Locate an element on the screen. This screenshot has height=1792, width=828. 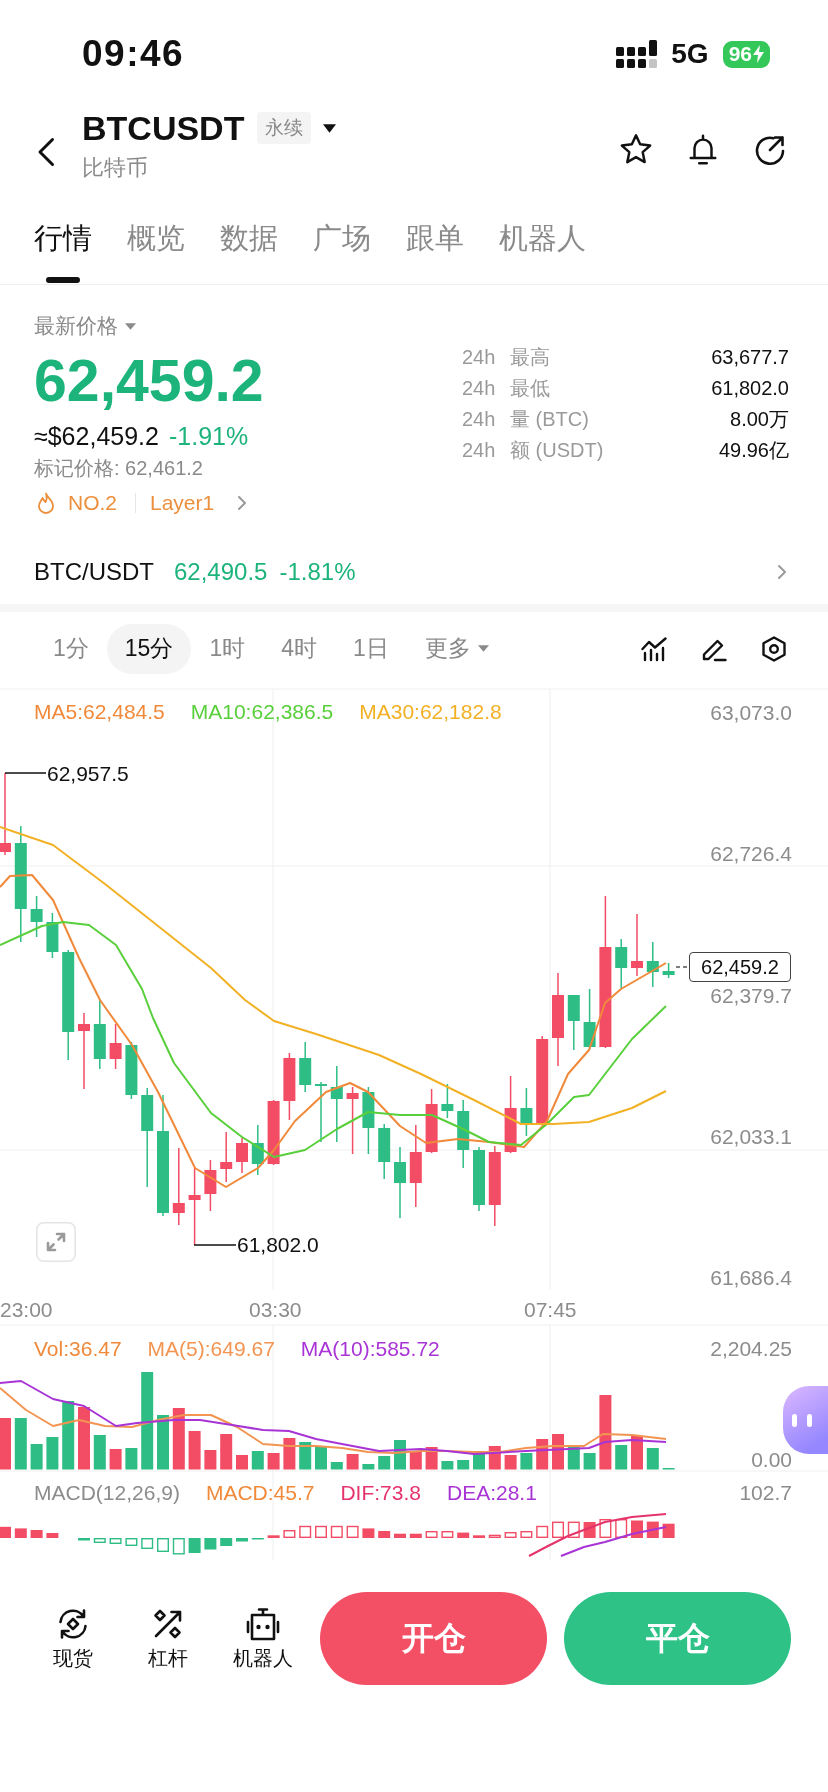
stat-value: 8.00万 is located at coordinates (759, 419).